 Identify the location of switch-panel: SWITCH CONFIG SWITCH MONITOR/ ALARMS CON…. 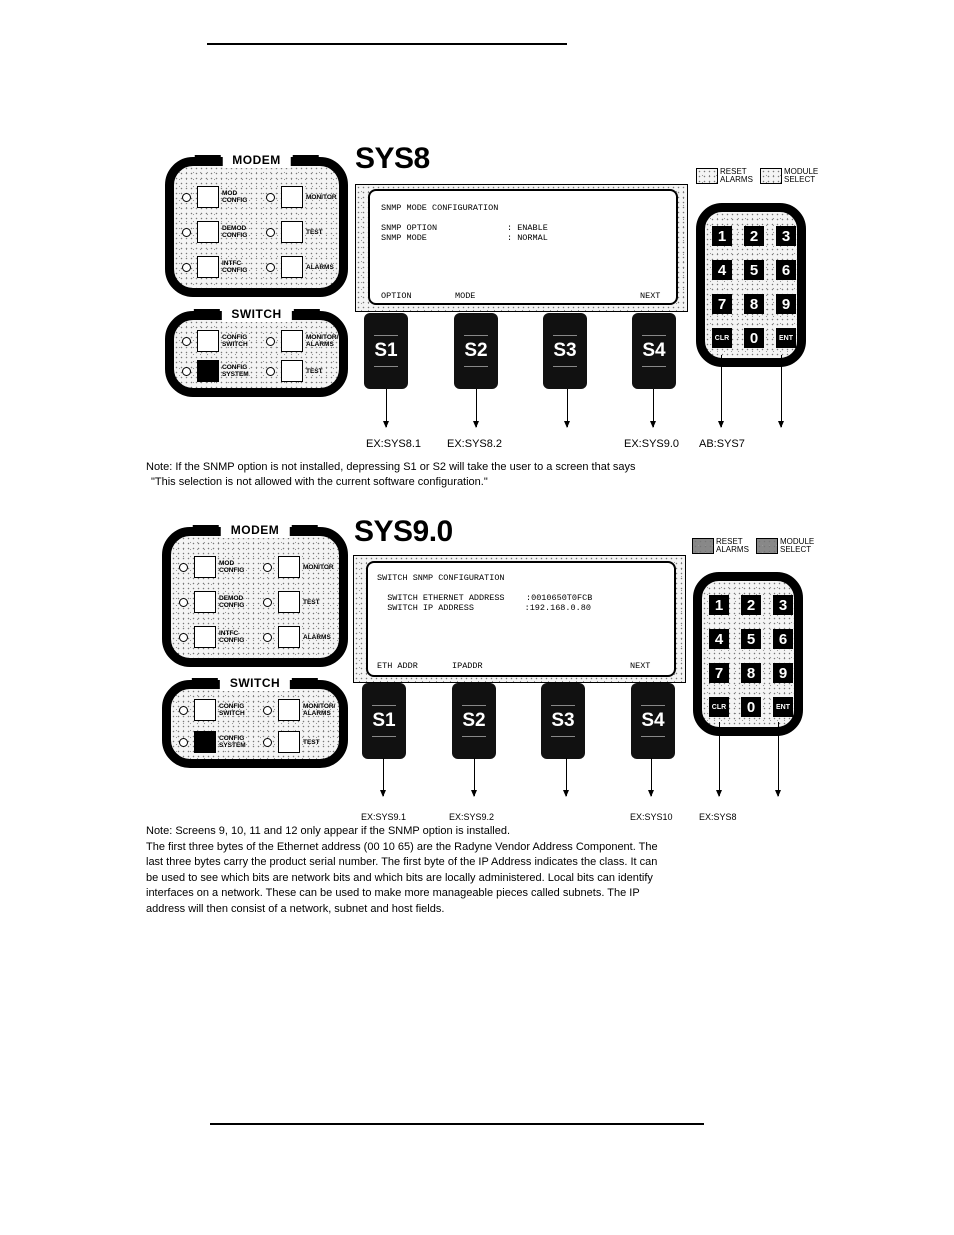
(256, 351).